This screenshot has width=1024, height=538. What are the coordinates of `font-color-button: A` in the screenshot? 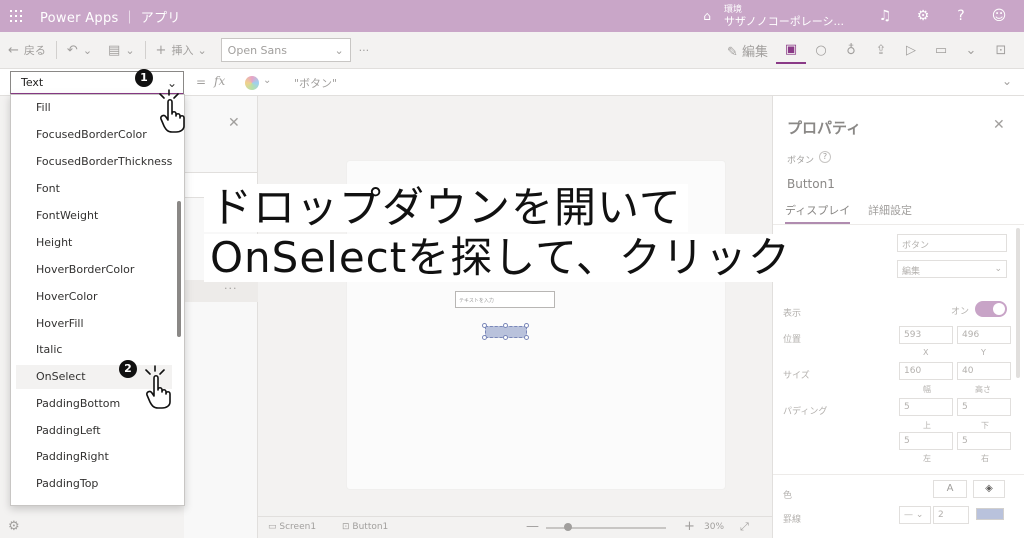 It's located at (950, 489).